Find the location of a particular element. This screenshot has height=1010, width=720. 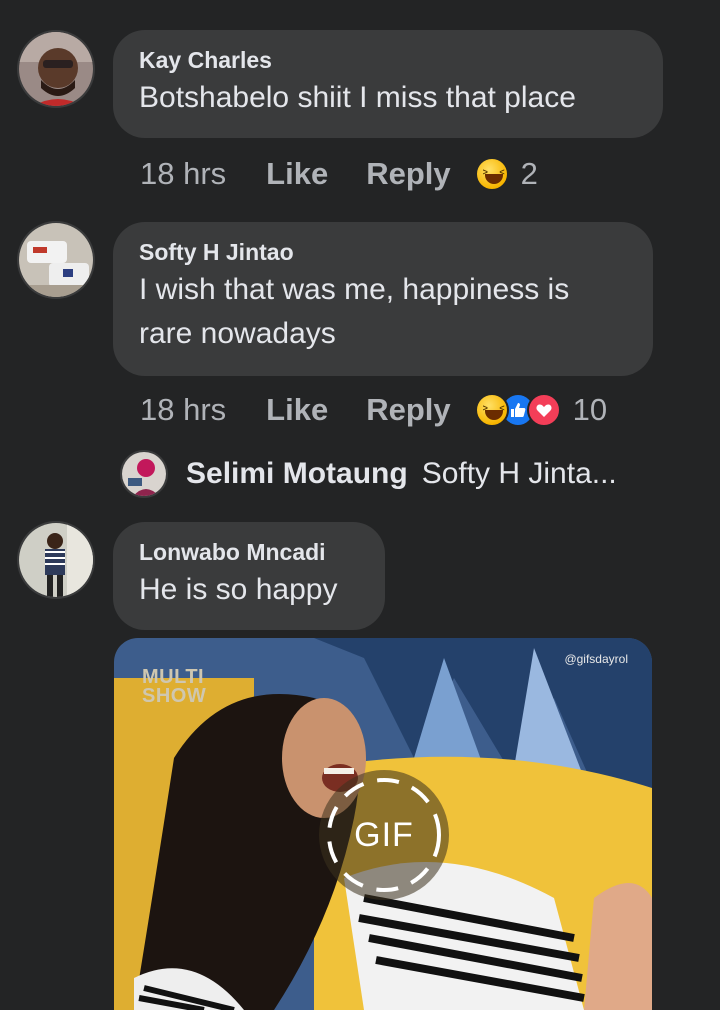

brand-watermark: MULTI SHOW is located at coordinates (174, 687).